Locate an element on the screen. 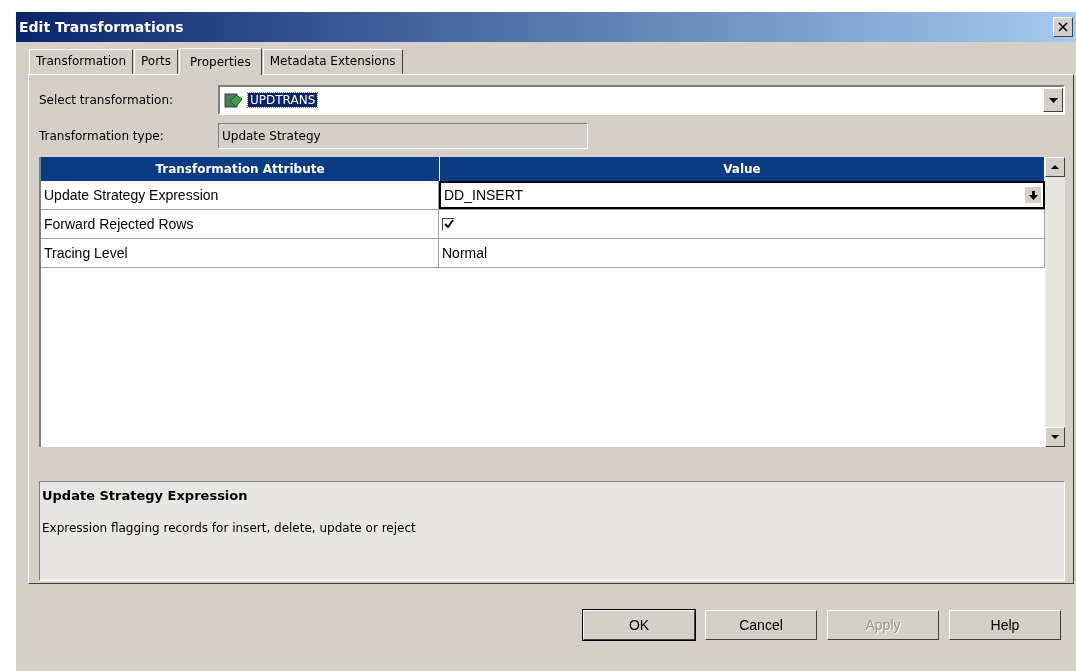  transformation-dropdown: UPDTRANS is located at coordinates (641, 100).